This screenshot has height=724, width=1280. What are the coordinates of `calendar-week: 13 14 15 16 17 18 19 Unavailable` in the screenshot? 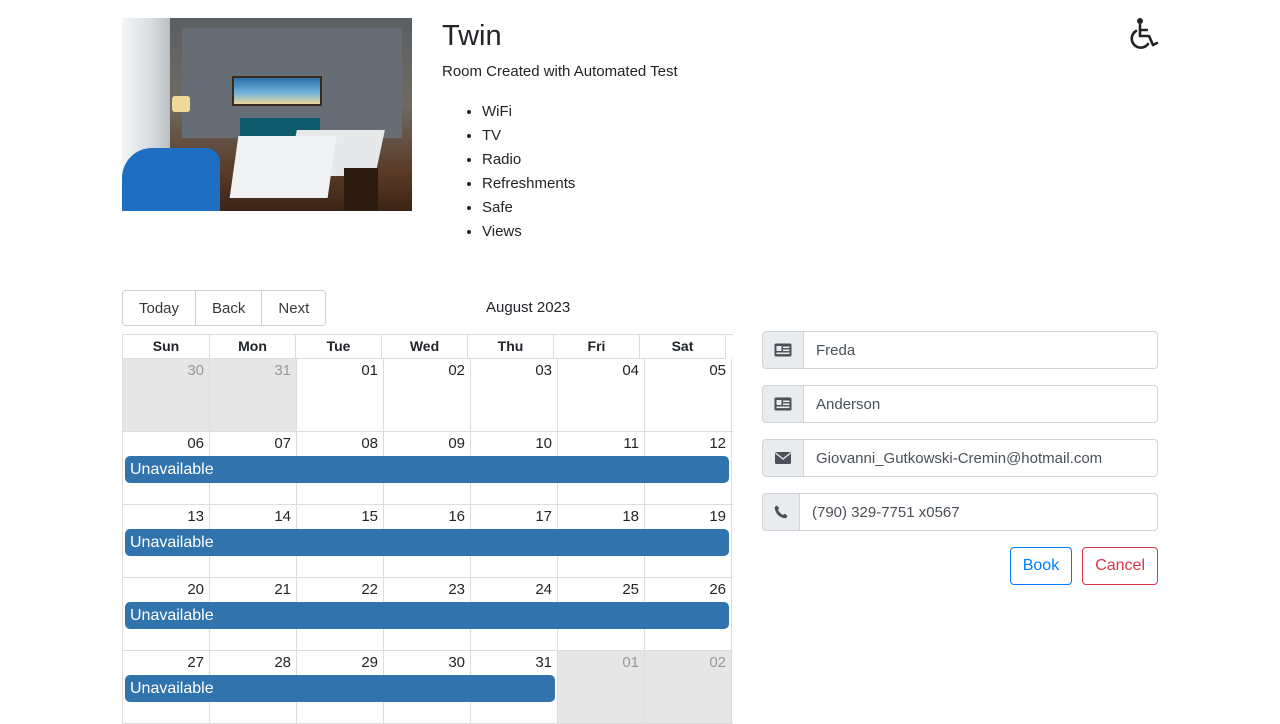 It's located at (428, 541).